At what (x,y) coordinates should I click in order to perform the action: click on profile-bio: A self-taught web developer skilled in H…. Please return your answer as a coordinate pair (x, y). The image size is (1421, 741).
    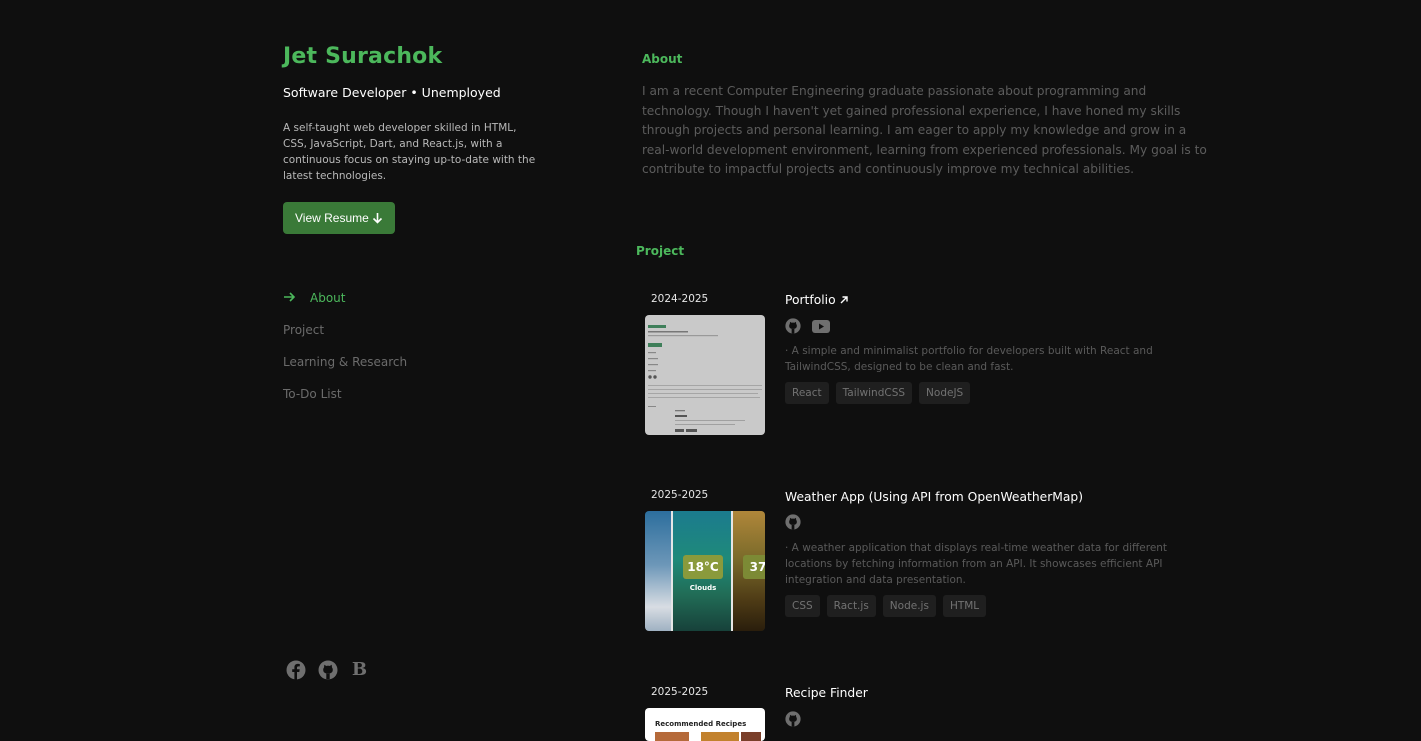
    Looking at the image, I should click on (409, 152).